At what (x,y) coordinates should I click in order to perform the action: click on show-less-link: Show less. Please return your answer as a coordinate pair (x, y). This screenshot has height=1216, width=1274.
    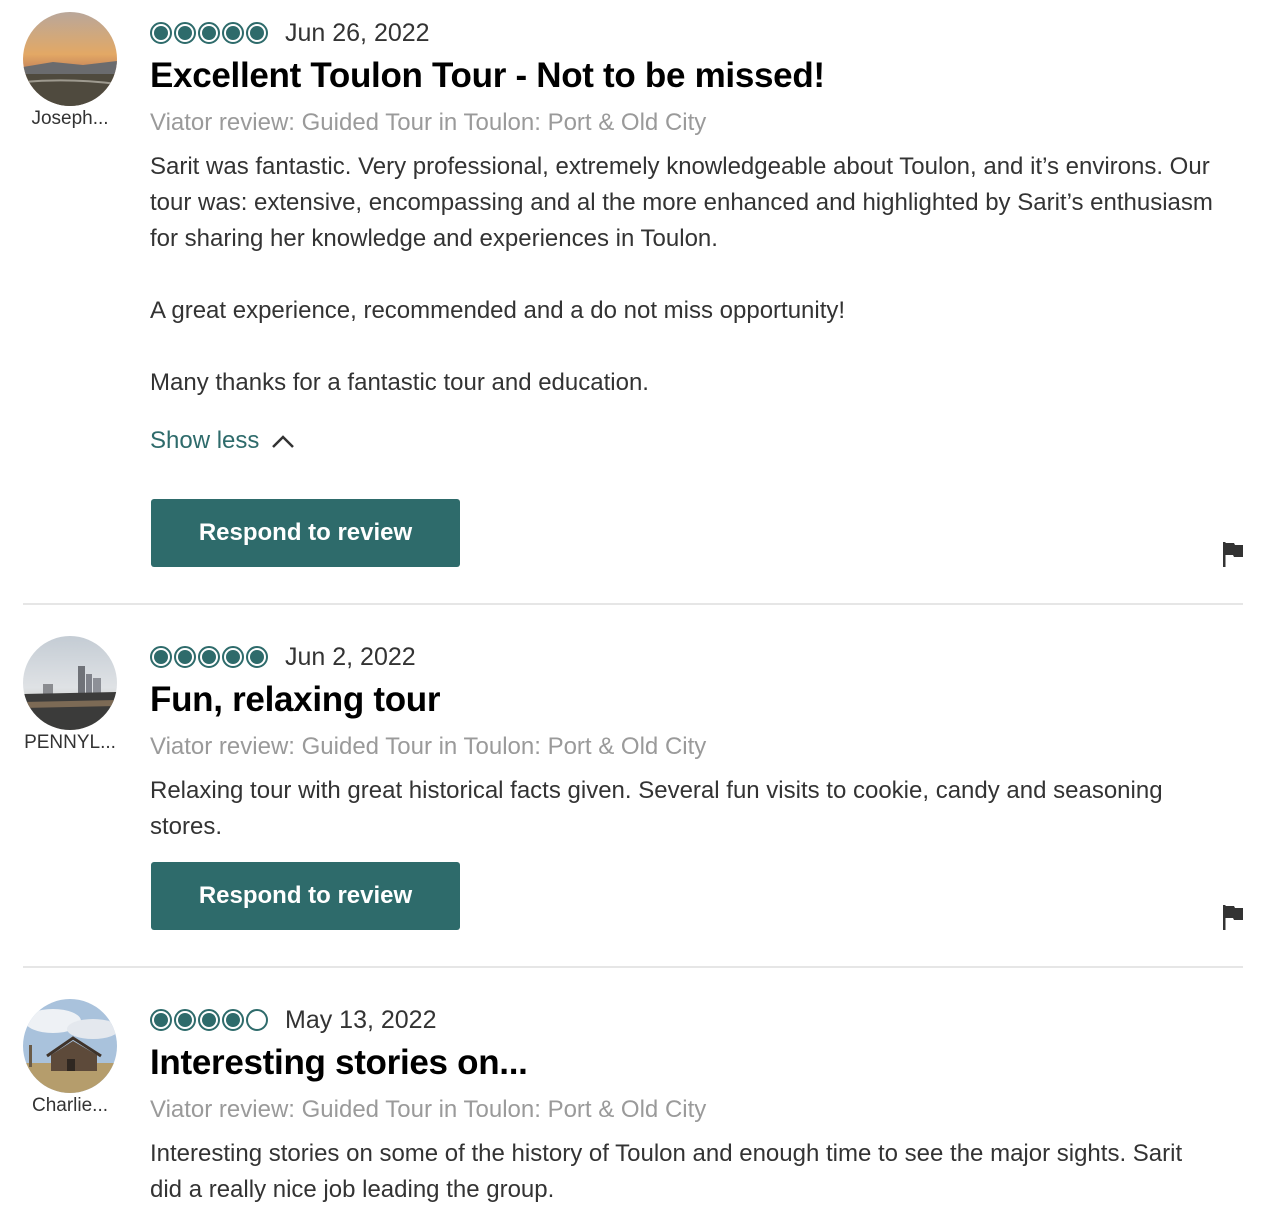
    Looking at the image, I should click on (222, 441).